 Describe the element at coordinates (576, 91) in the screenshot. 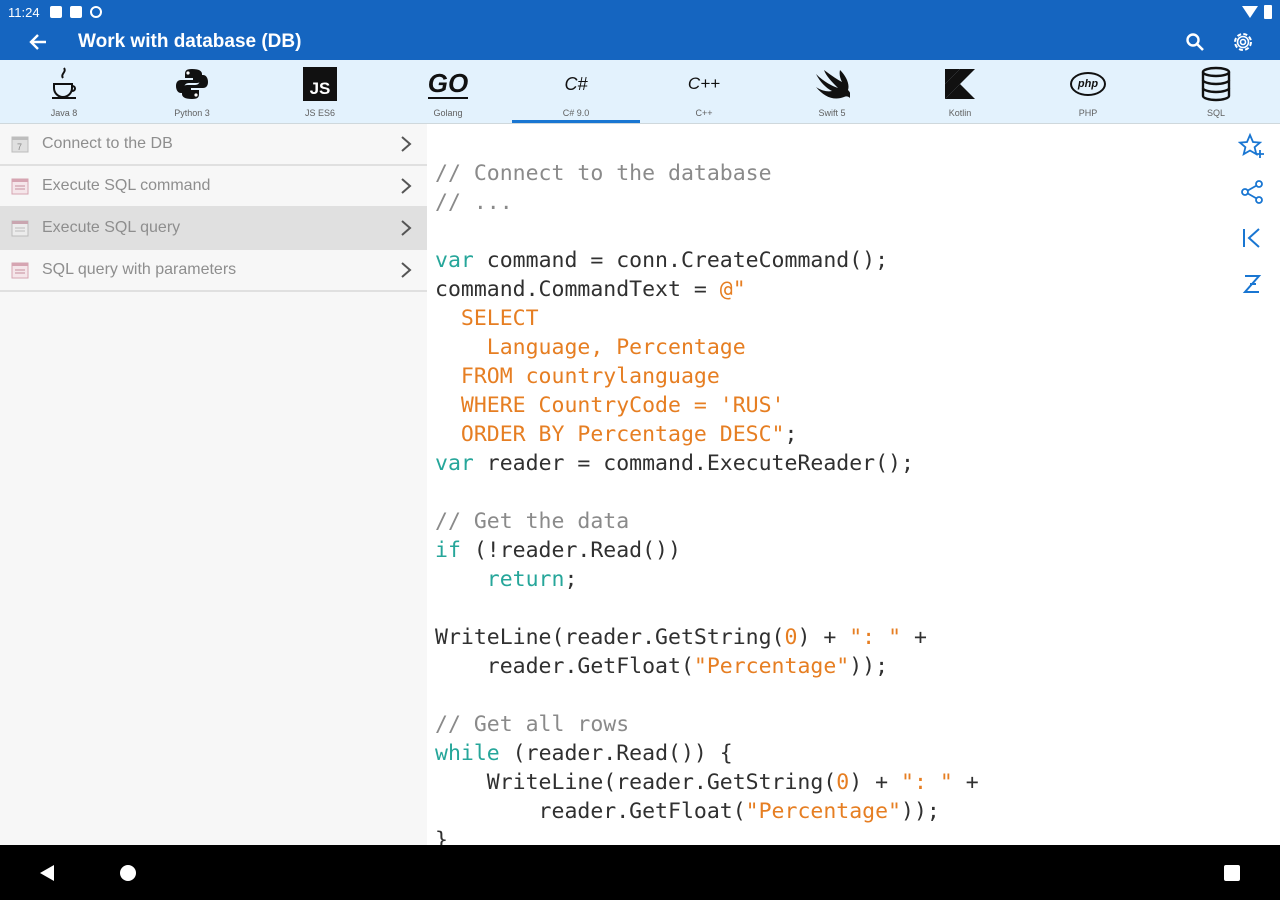

I see `tab-csharp: C# C# 9.0` at that location.